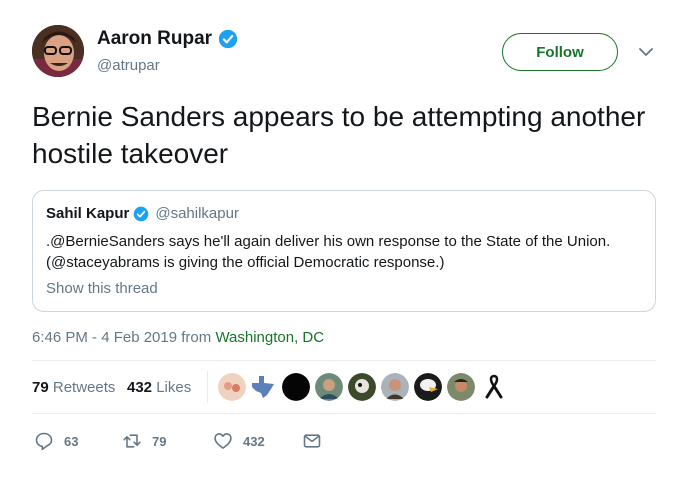 The height and width of the screenshot is (480, 690). What do you see at coordinates (132, 441) in the screenshot?
I see `retweet-icon` at bounding box center [132, 441].